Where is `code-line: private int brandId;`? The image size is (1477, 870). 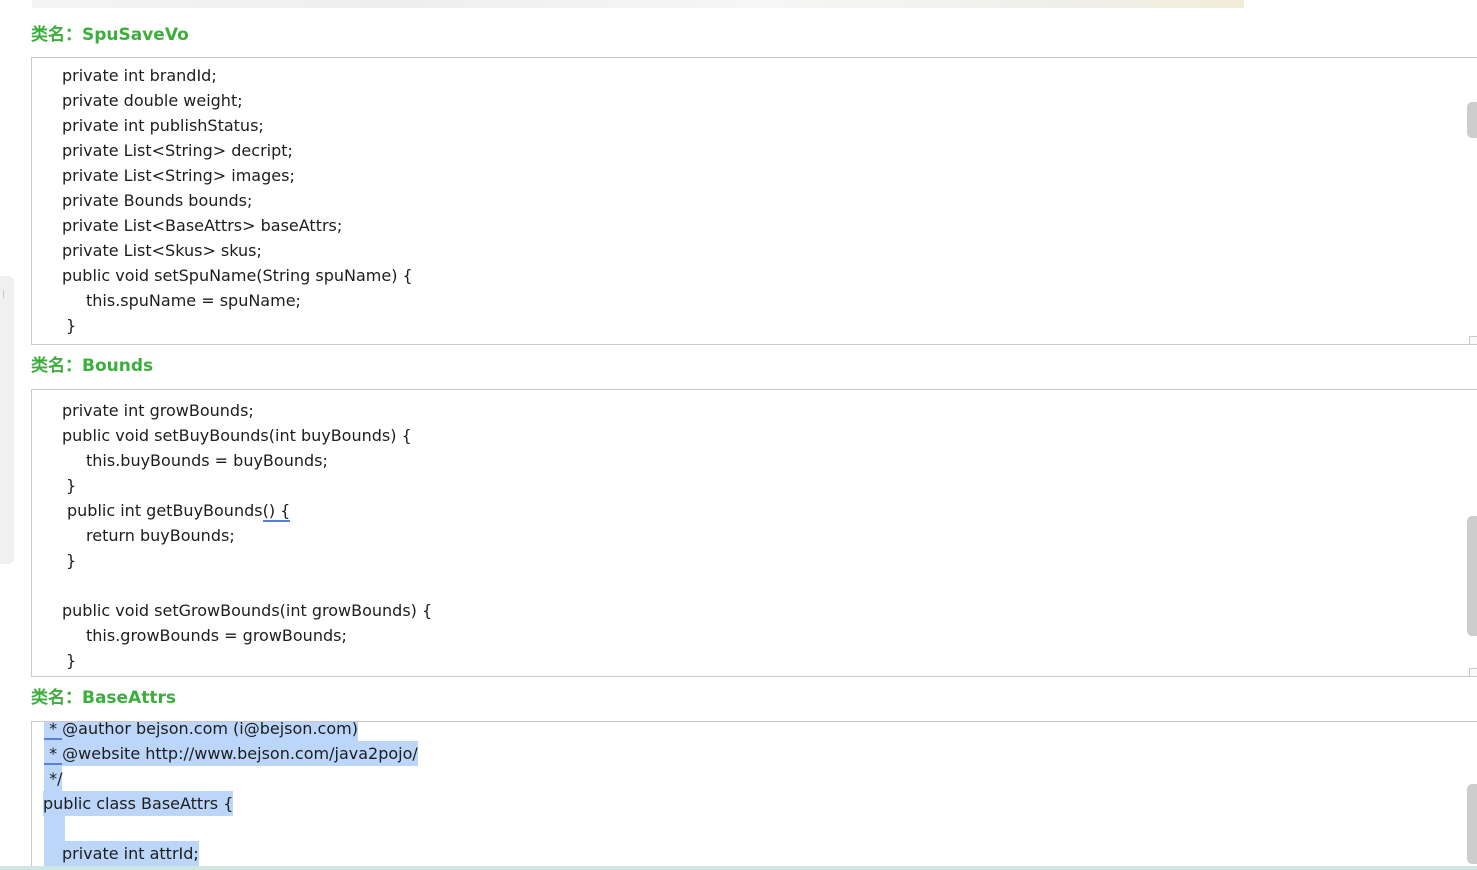 code-line: private int brandId; is located at coordinates (139, 75).